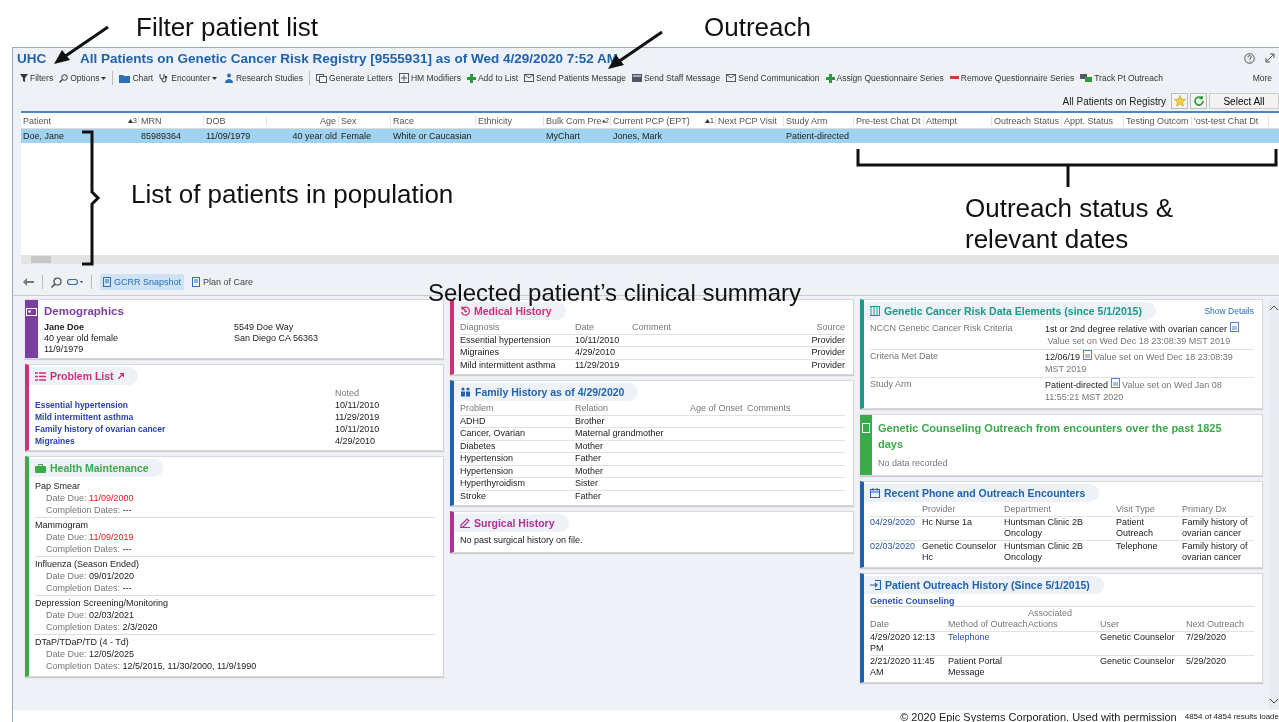 This screenshot has width=1279, height=722. I want to click on snapshot-tab: Plan of Care, so click(223, 282).